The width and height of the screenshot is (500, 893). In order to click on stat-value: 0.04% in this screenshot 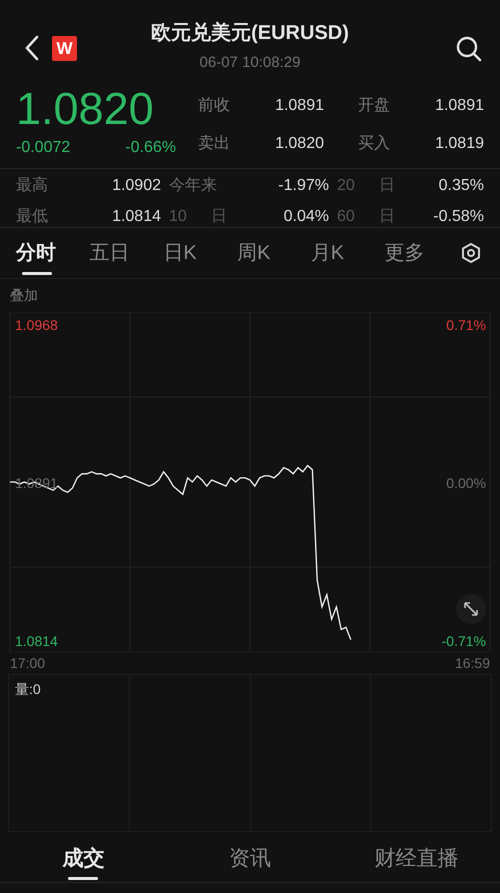, I will do `click(306, 217)`.